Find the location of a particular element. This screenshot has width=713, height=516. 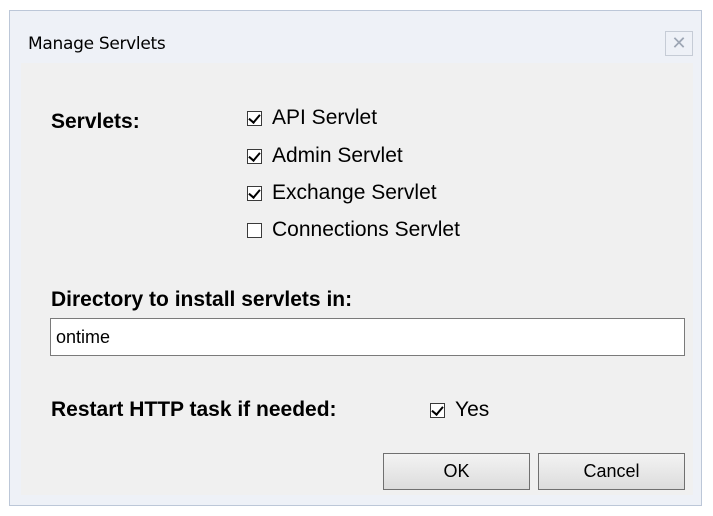

api-servlet-label: API Servlet is located at coordinates (325, 117).